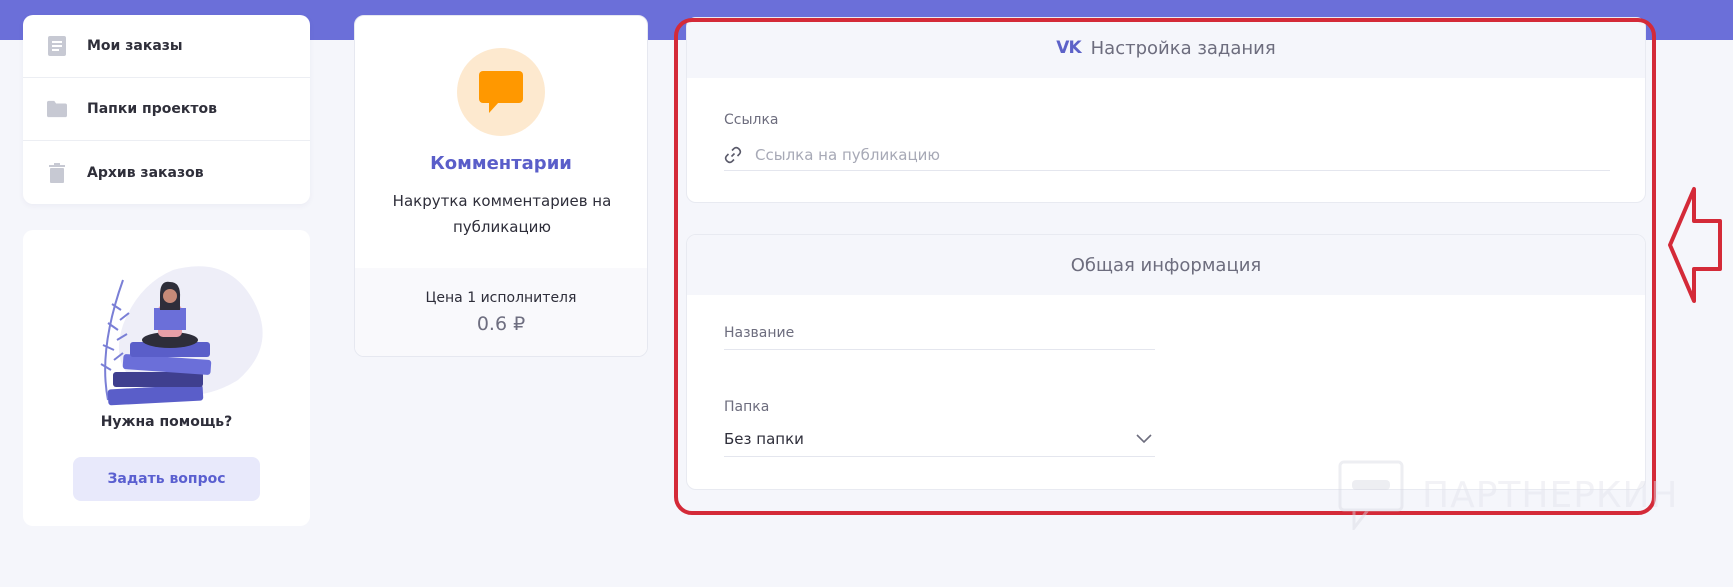  I want to click on price-value: 0.6 ₽, so click(501, 324).